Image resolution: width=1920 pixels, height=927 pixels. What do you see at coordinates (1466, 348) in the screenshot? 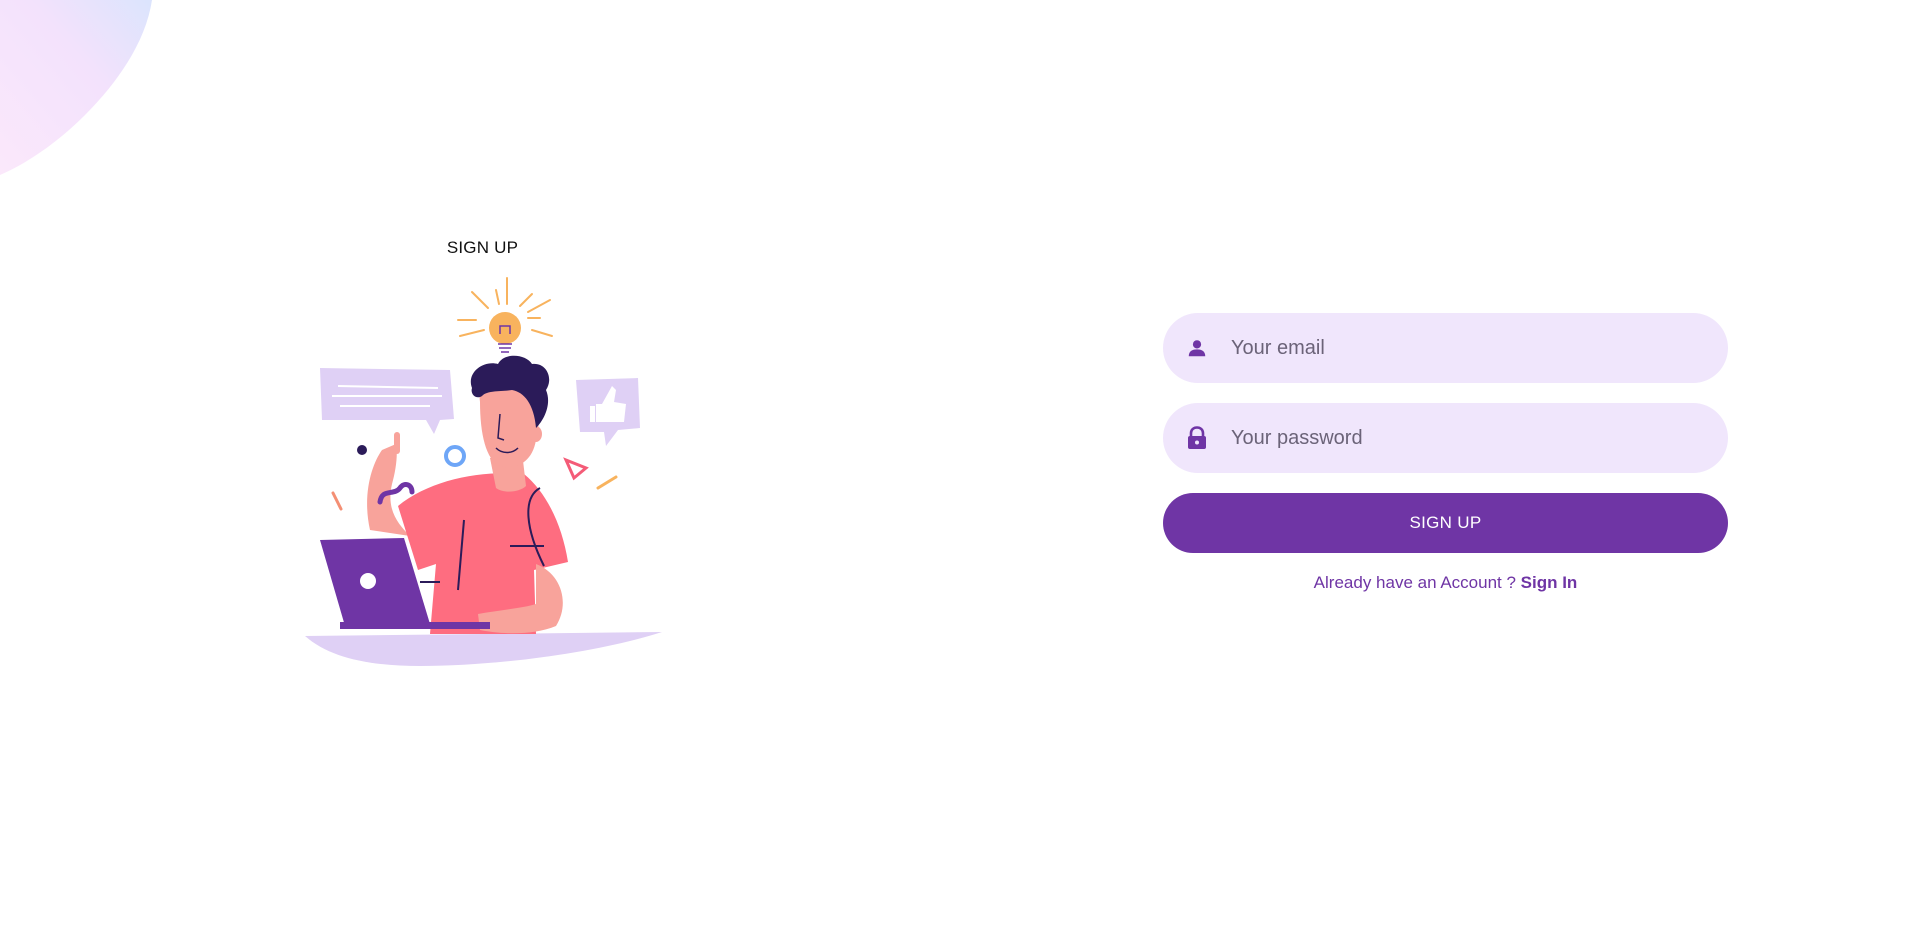
I see `email-field` at bounding box center [1466, 348].